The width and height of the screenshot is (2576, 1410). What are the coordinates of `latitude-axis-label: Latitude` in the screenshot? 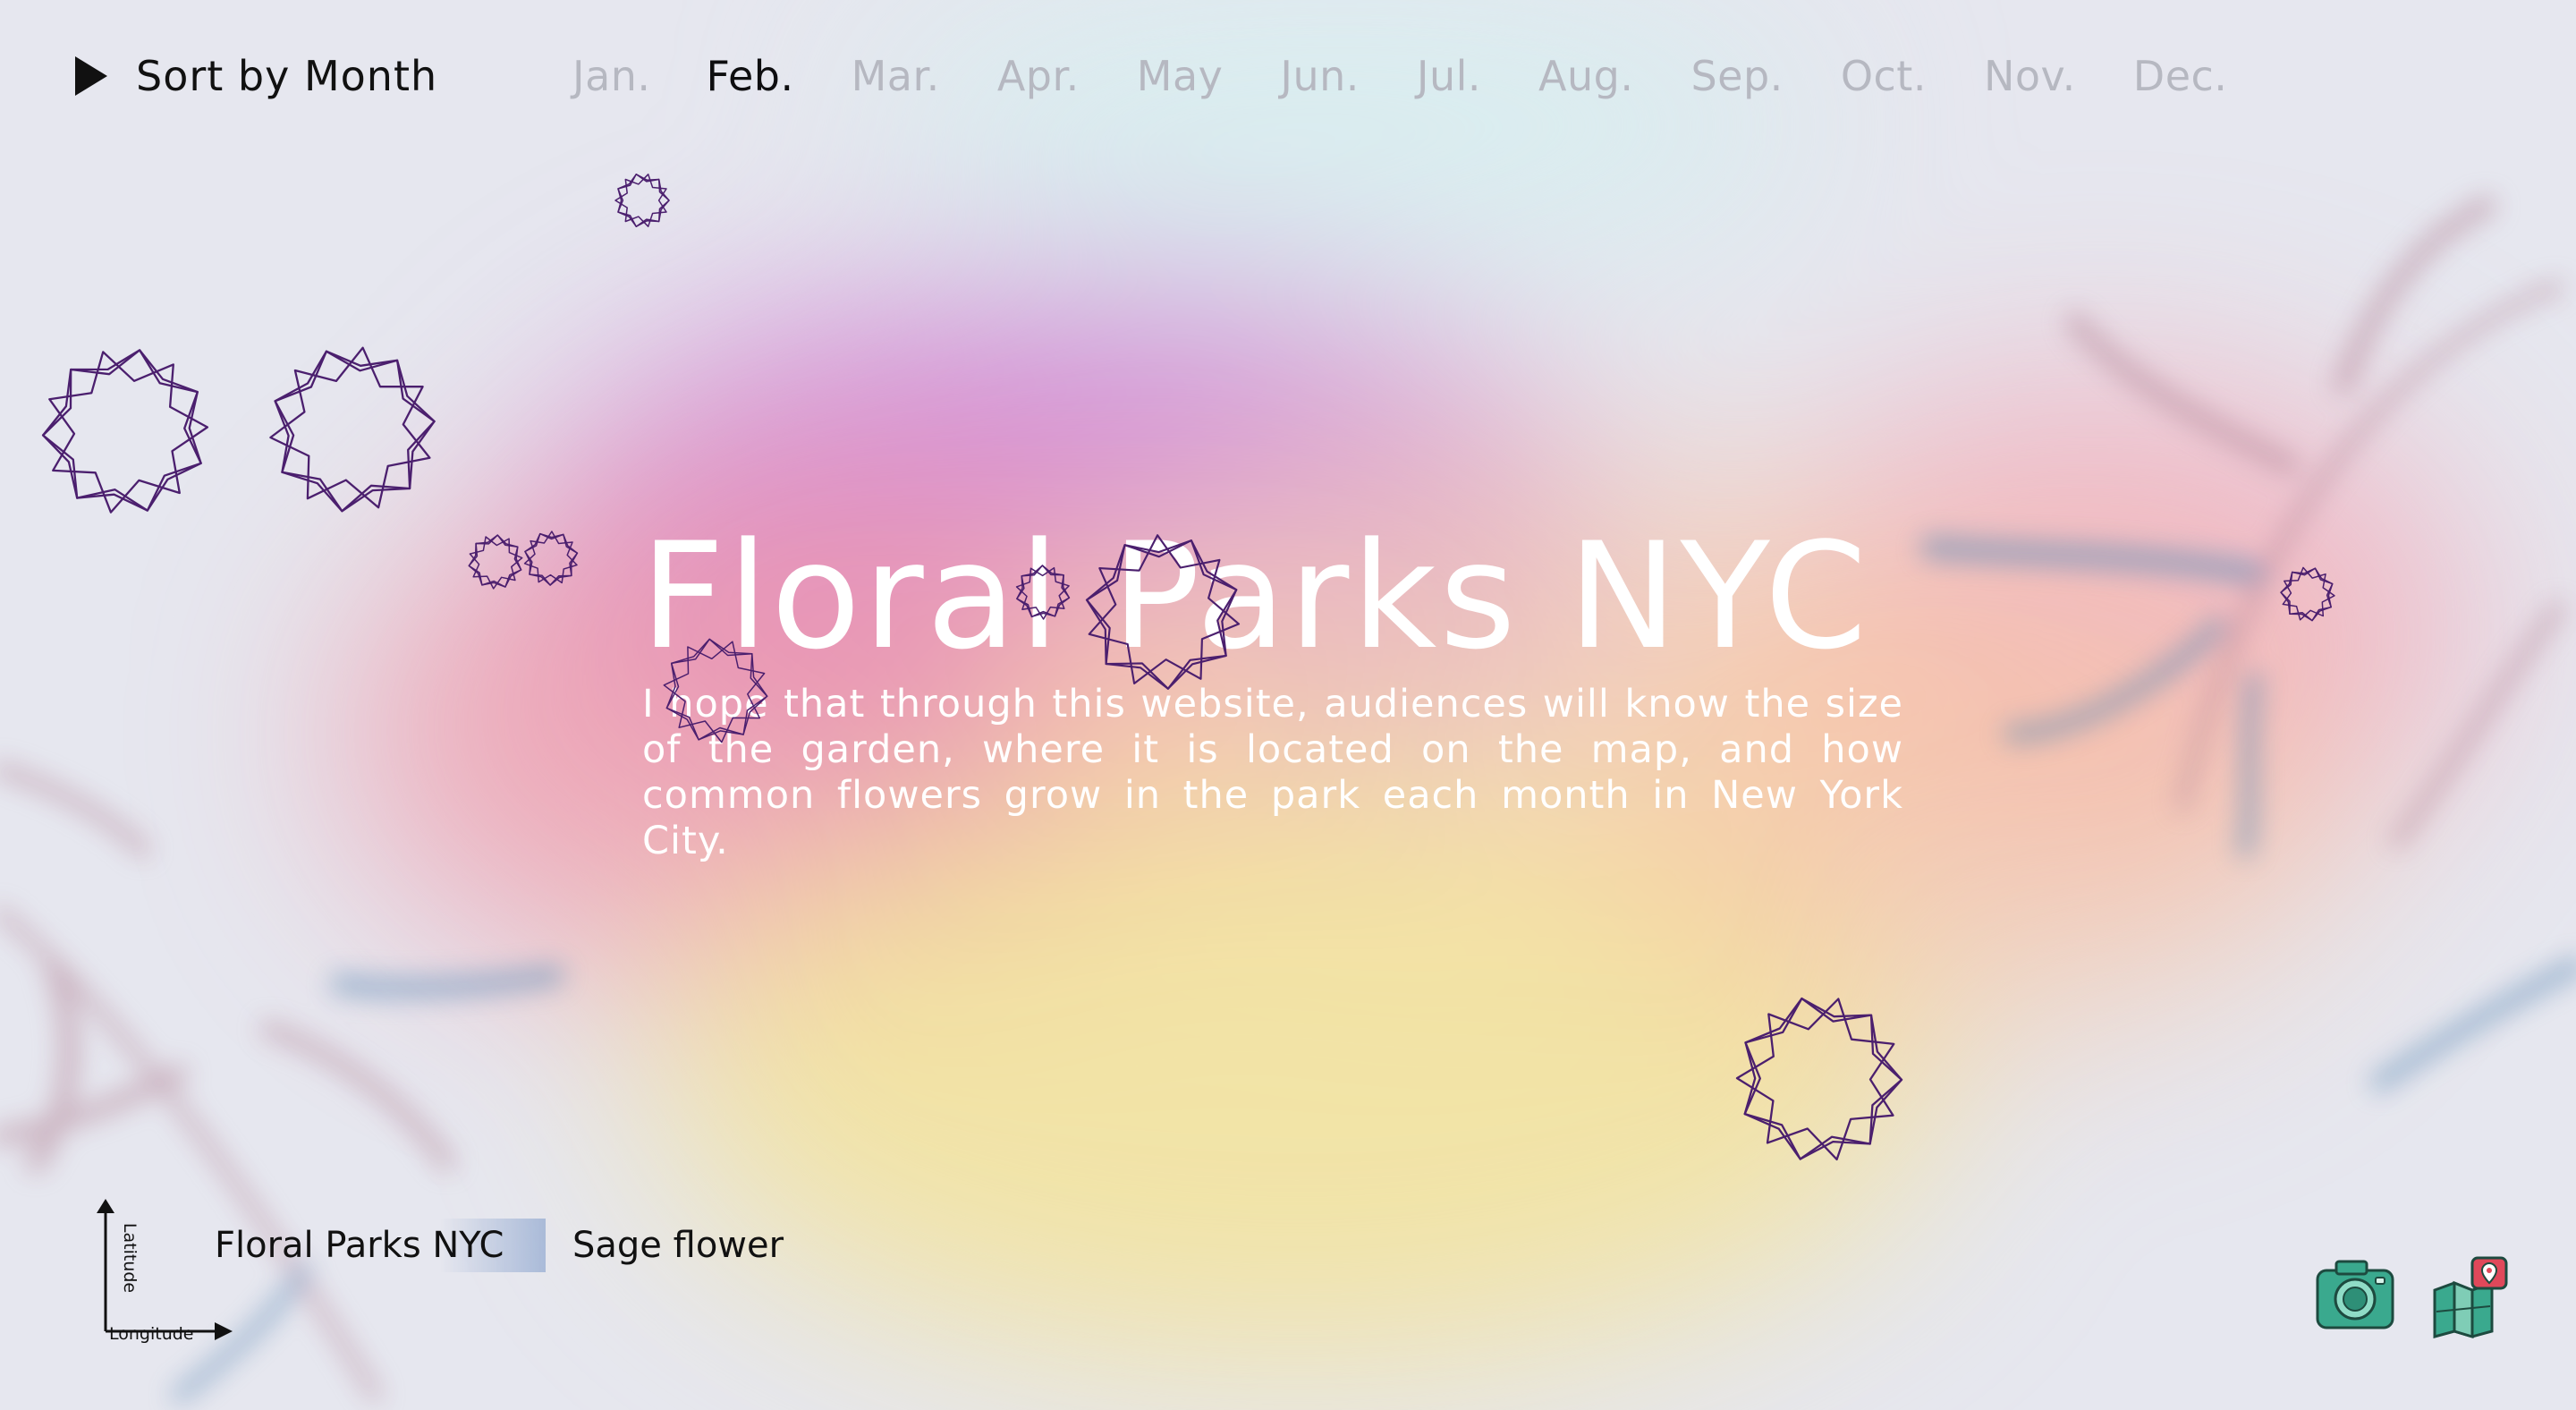 It's located at (130, 1258).